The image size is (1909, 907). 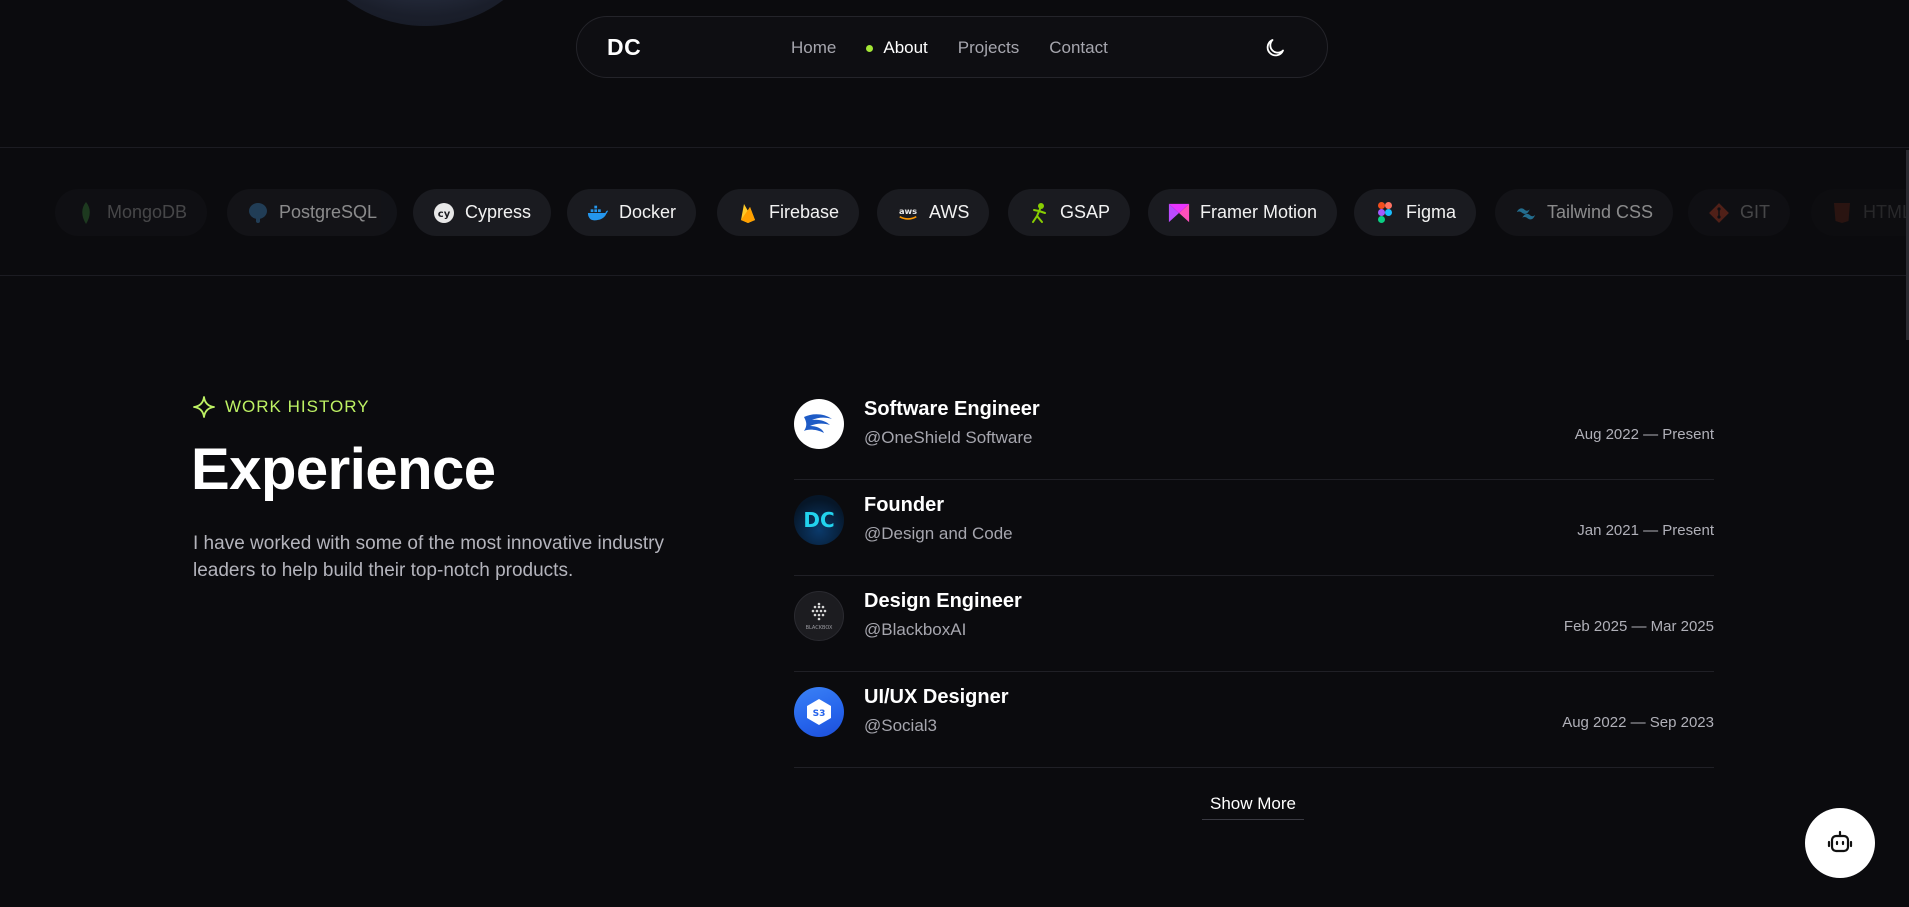 What do you see at coordinates (648, 212) in the screenshot?
I see `tech-pill-label: Docker` at bounding box center [648, 212].